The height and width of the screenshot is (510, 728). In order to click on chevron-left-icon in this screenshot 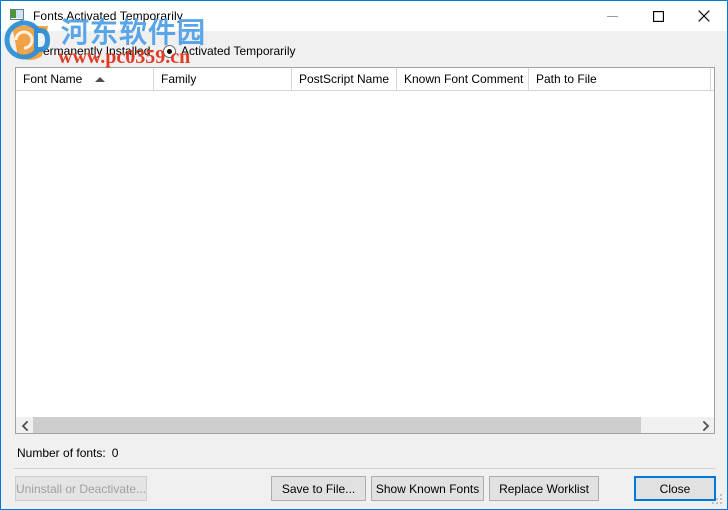, I will do `click(24, 425)`.